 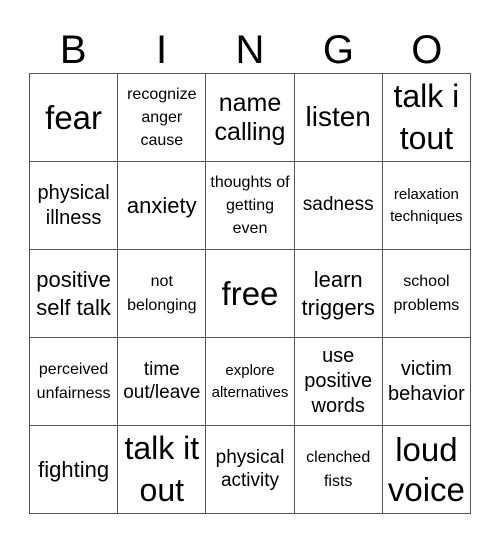 I want to click on bingo-cell: relaxation techniques, so click(x=426, y=206).